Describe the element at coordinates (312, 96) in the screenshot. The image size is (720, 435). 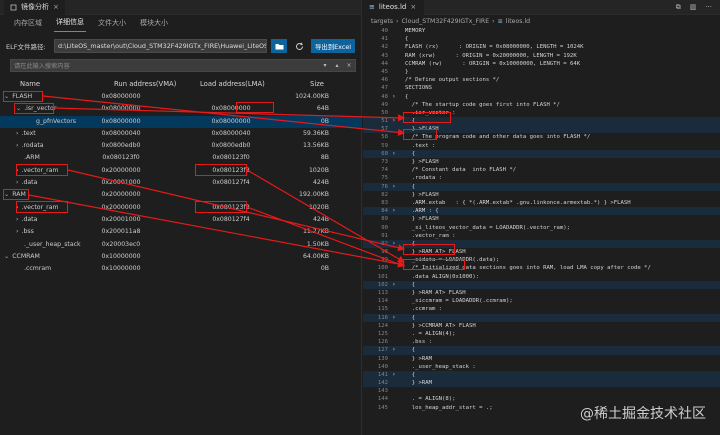
I see `cell-size: 1024.00KB` at that location.